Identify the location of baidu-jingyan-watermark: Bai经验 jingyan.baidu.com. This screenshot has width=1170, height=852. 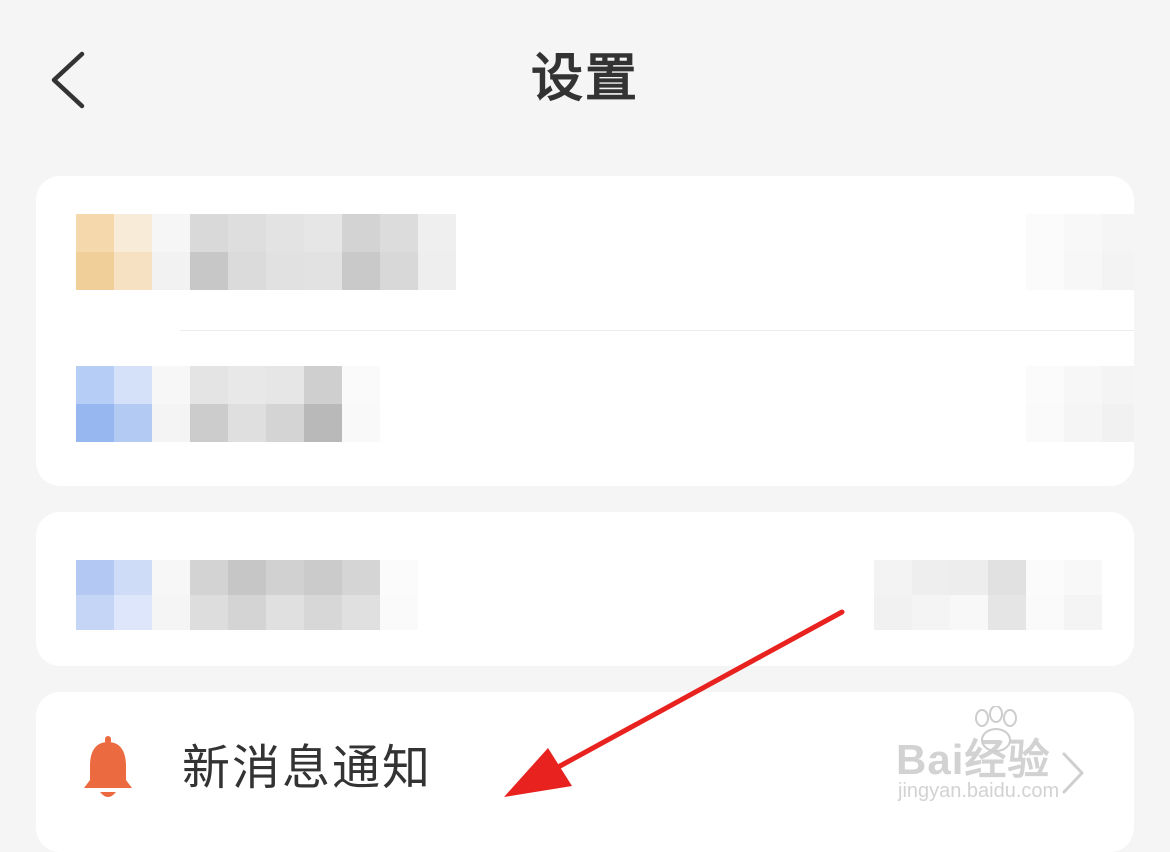
(1016, 758).